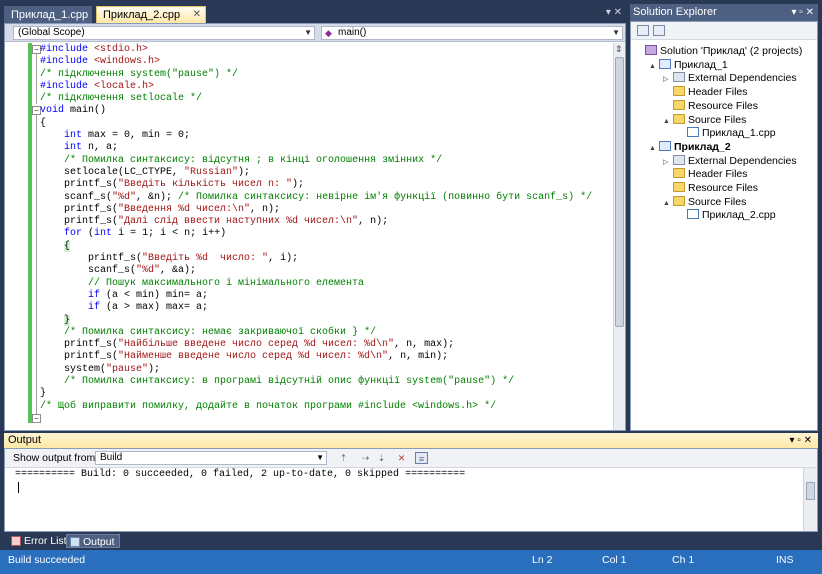  I want to click on code-line: void main(), so click(316, 111).